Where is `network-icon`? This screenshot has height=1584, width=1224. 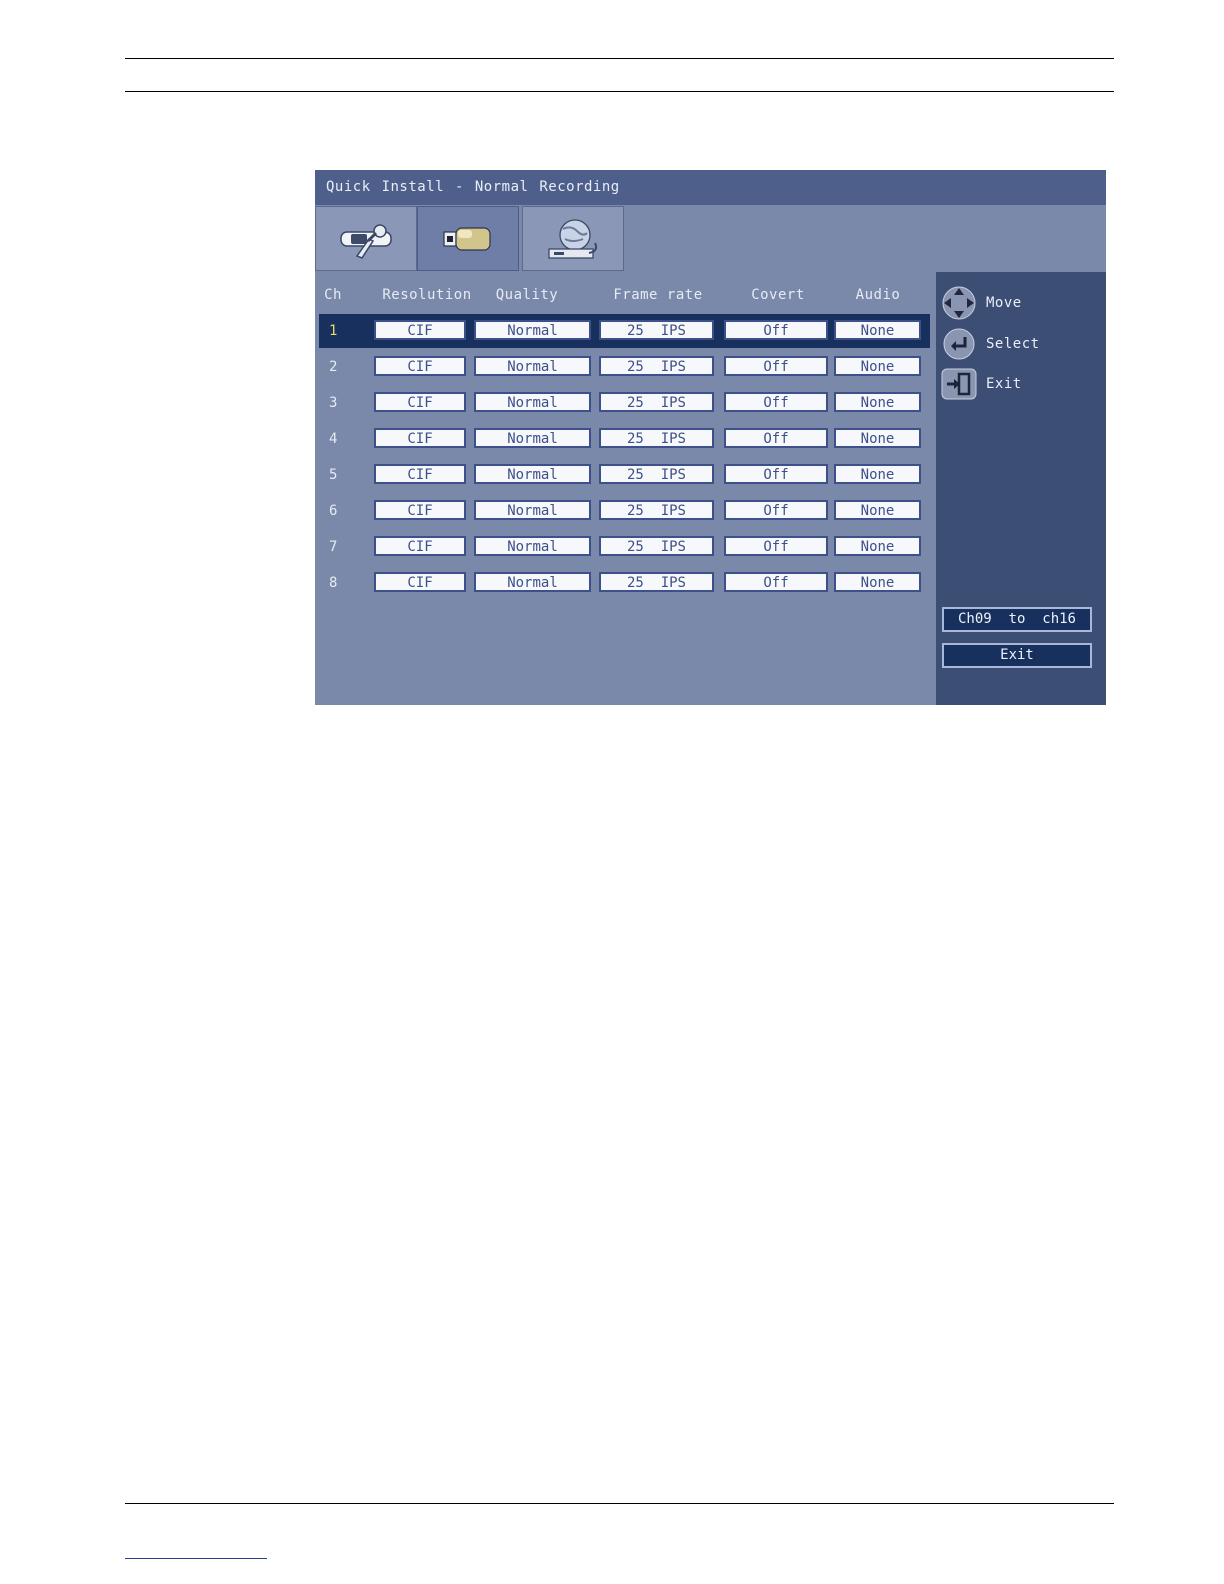
network-icon is located at coordinates (573, 238).